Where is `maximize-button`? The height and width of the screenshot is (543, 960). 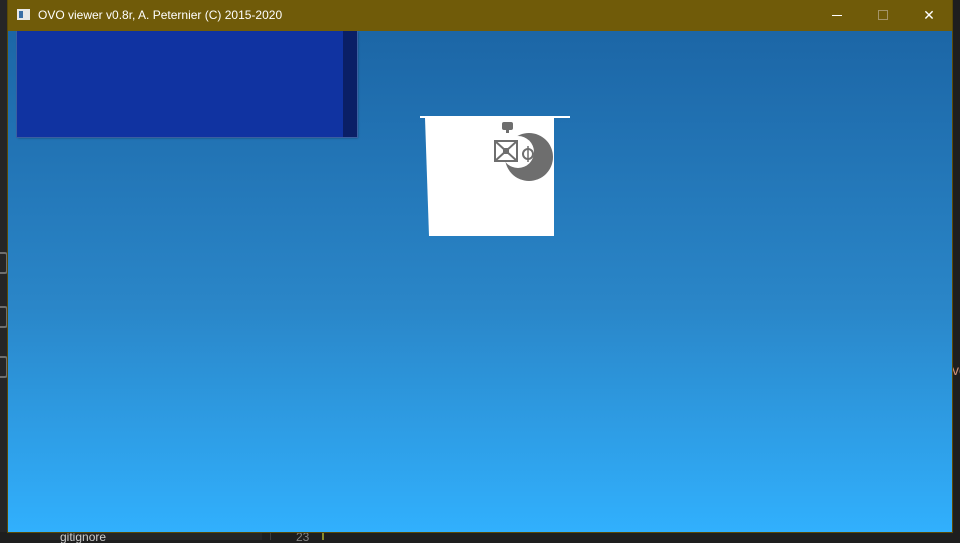 maximize-button is located at coordinates (883, 15).